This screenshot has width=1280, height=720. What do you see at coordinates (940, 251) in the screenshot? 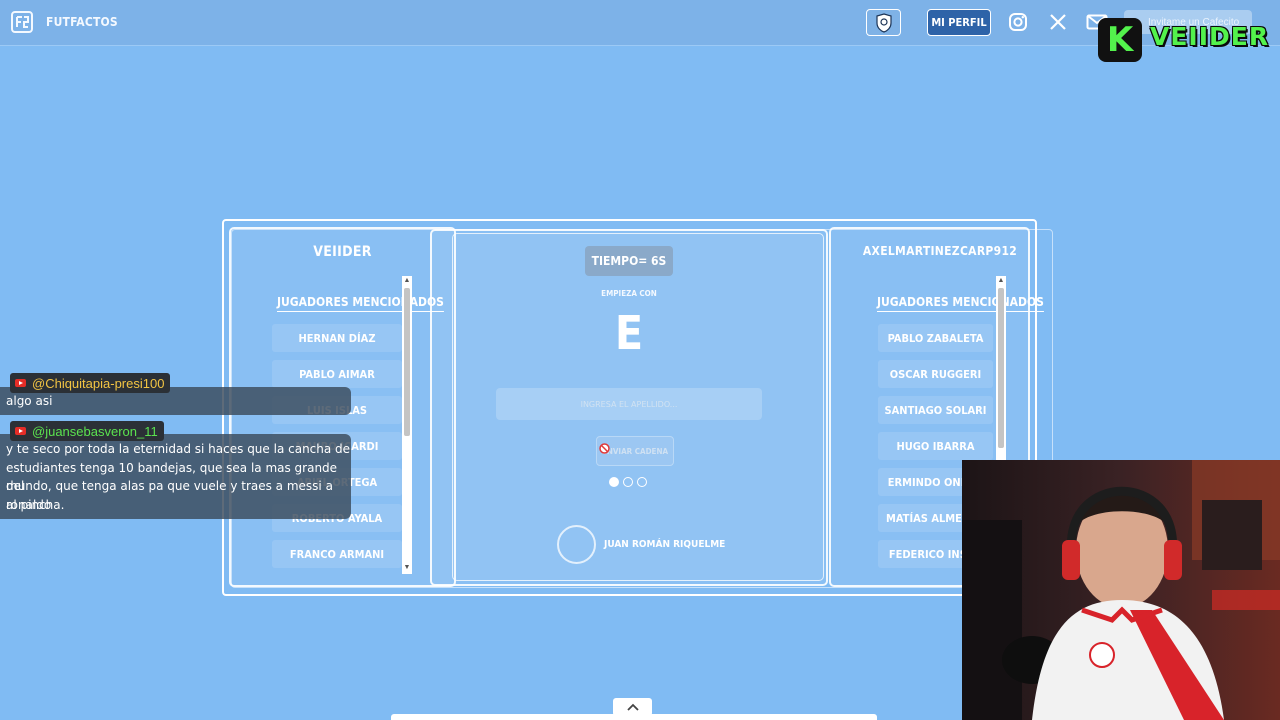
I see `right-player-name: AXELMARTINEZCARP912` at bounding box center [940, 251].